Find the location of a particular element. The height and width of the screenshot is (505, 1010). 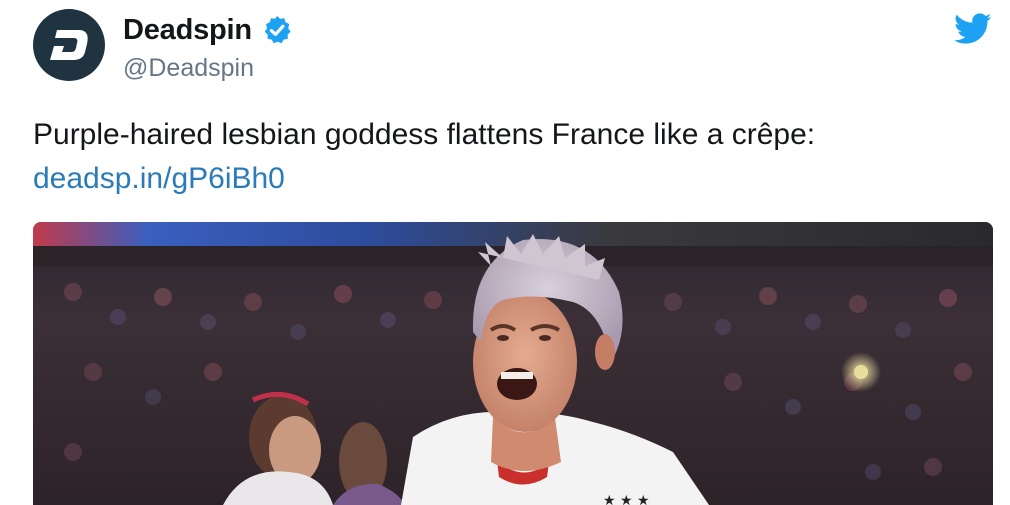

deadspin-logo-icon is located at coordinates (69, 45).